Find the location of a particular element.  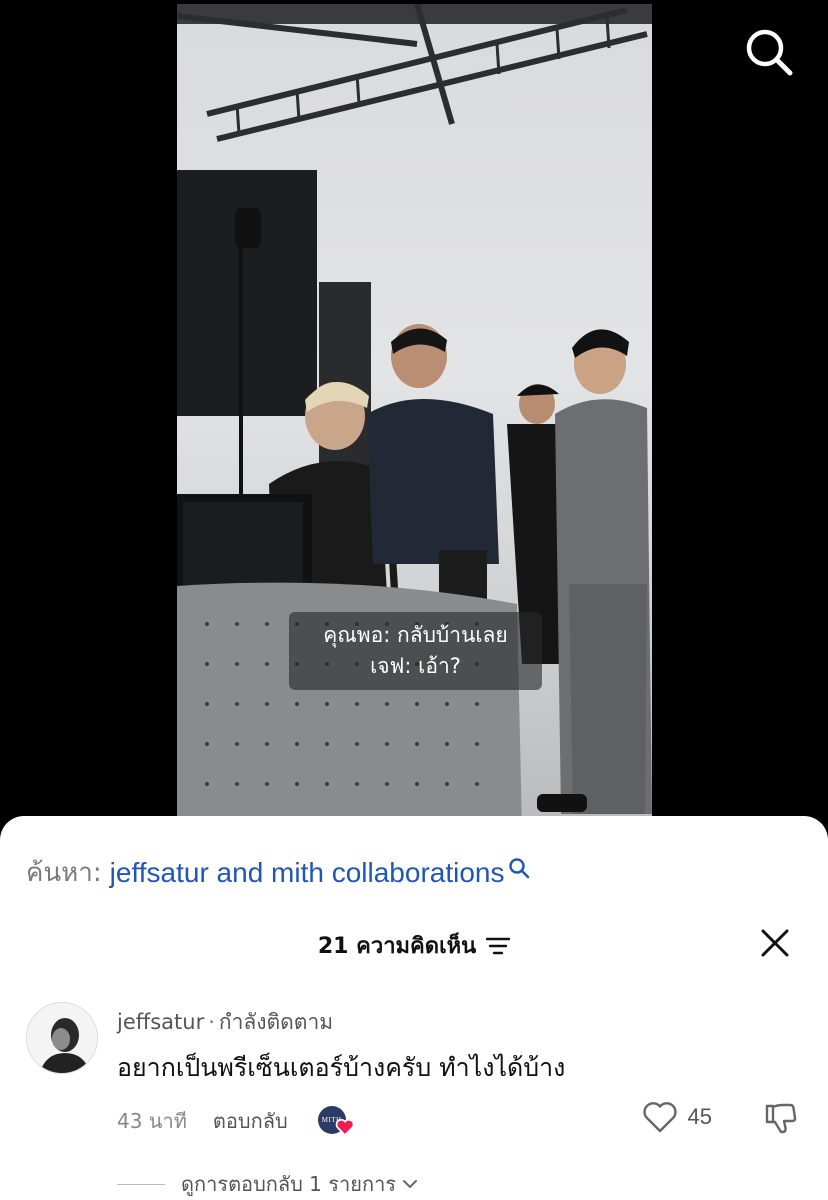

chevron-down-icon is located at coordinates (410, 1184).